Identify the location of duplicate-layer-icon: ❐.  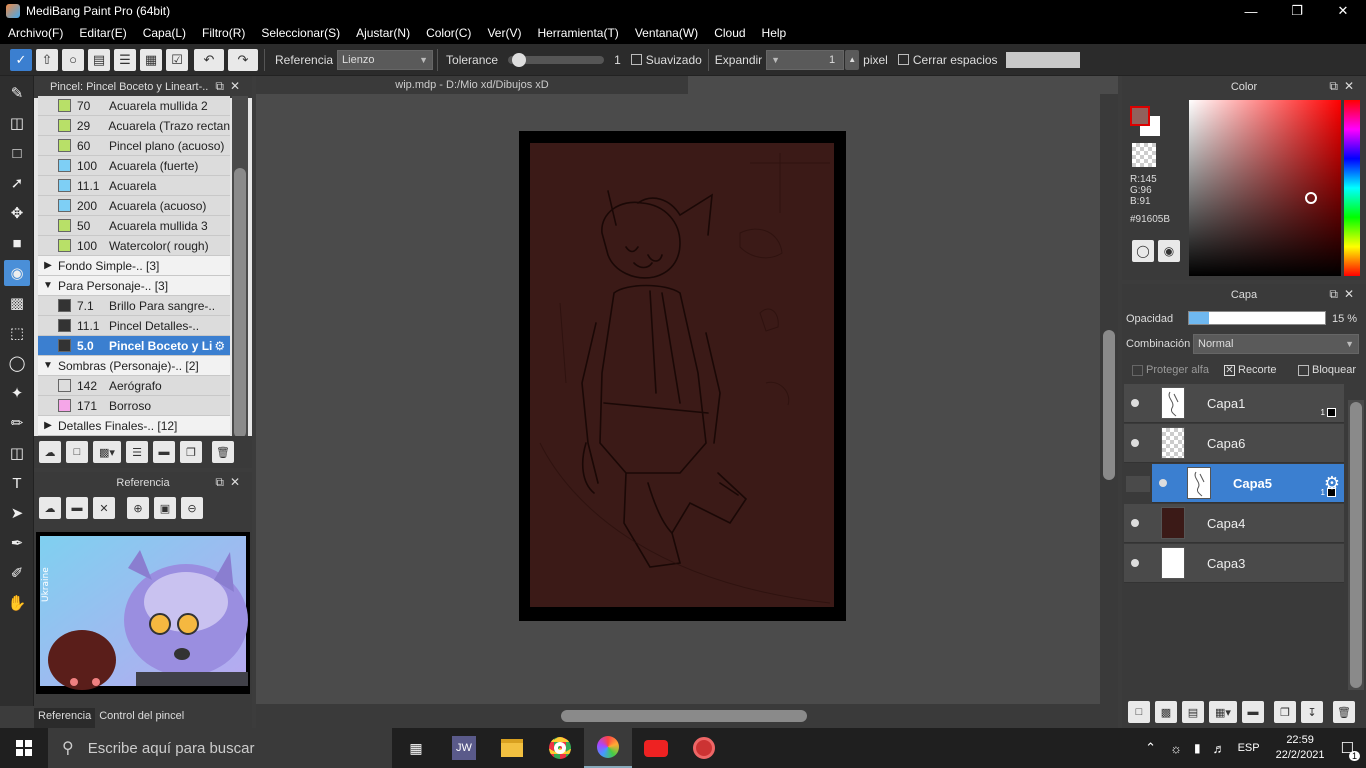
(1285, 712).